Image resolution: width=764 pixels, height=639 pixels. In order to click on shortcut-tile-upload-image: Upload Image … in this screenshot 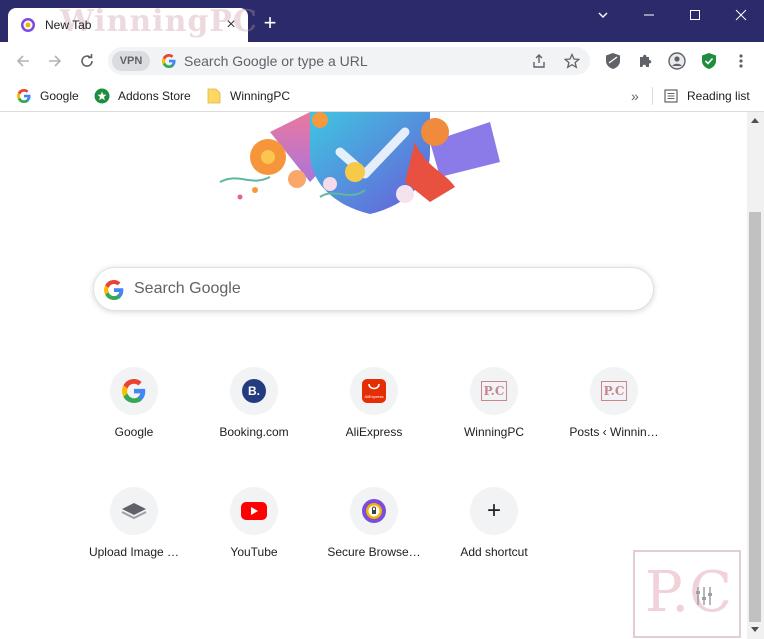, I will do `click(134, 542)`.